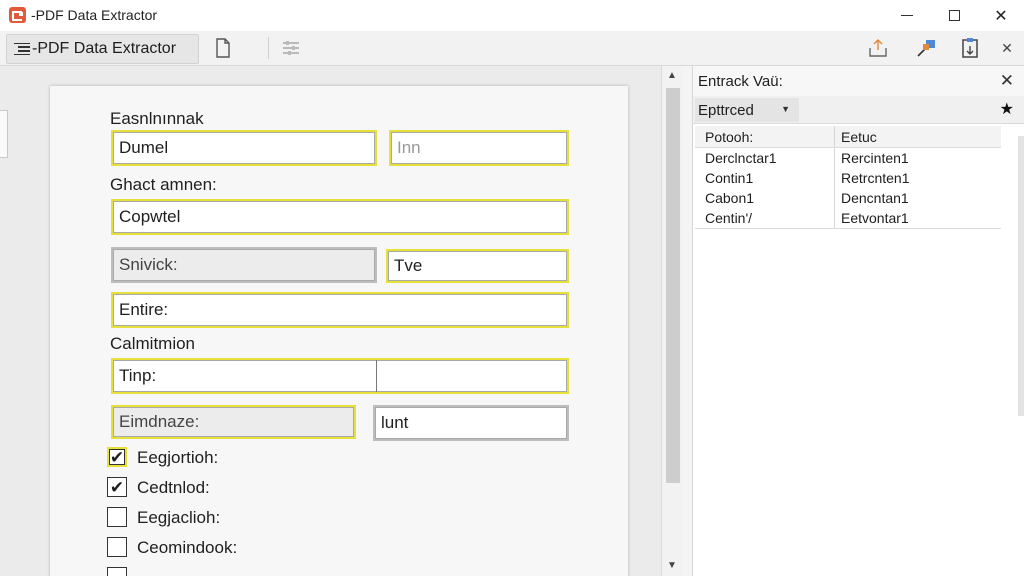 This screenshot has height=576, width=1024. I want to click on panel-scrollbar, so click(1021, 276).